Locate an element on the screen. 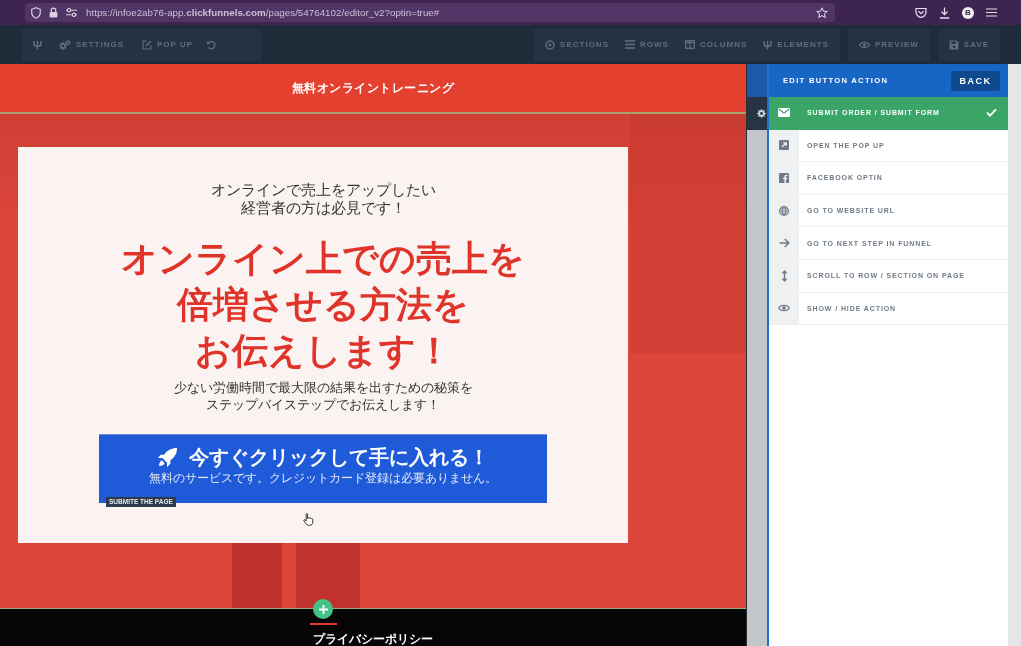 Image resolution: width=1021 pixels, height=646 pixels. columns-icon is located at coordinates (689, 44).